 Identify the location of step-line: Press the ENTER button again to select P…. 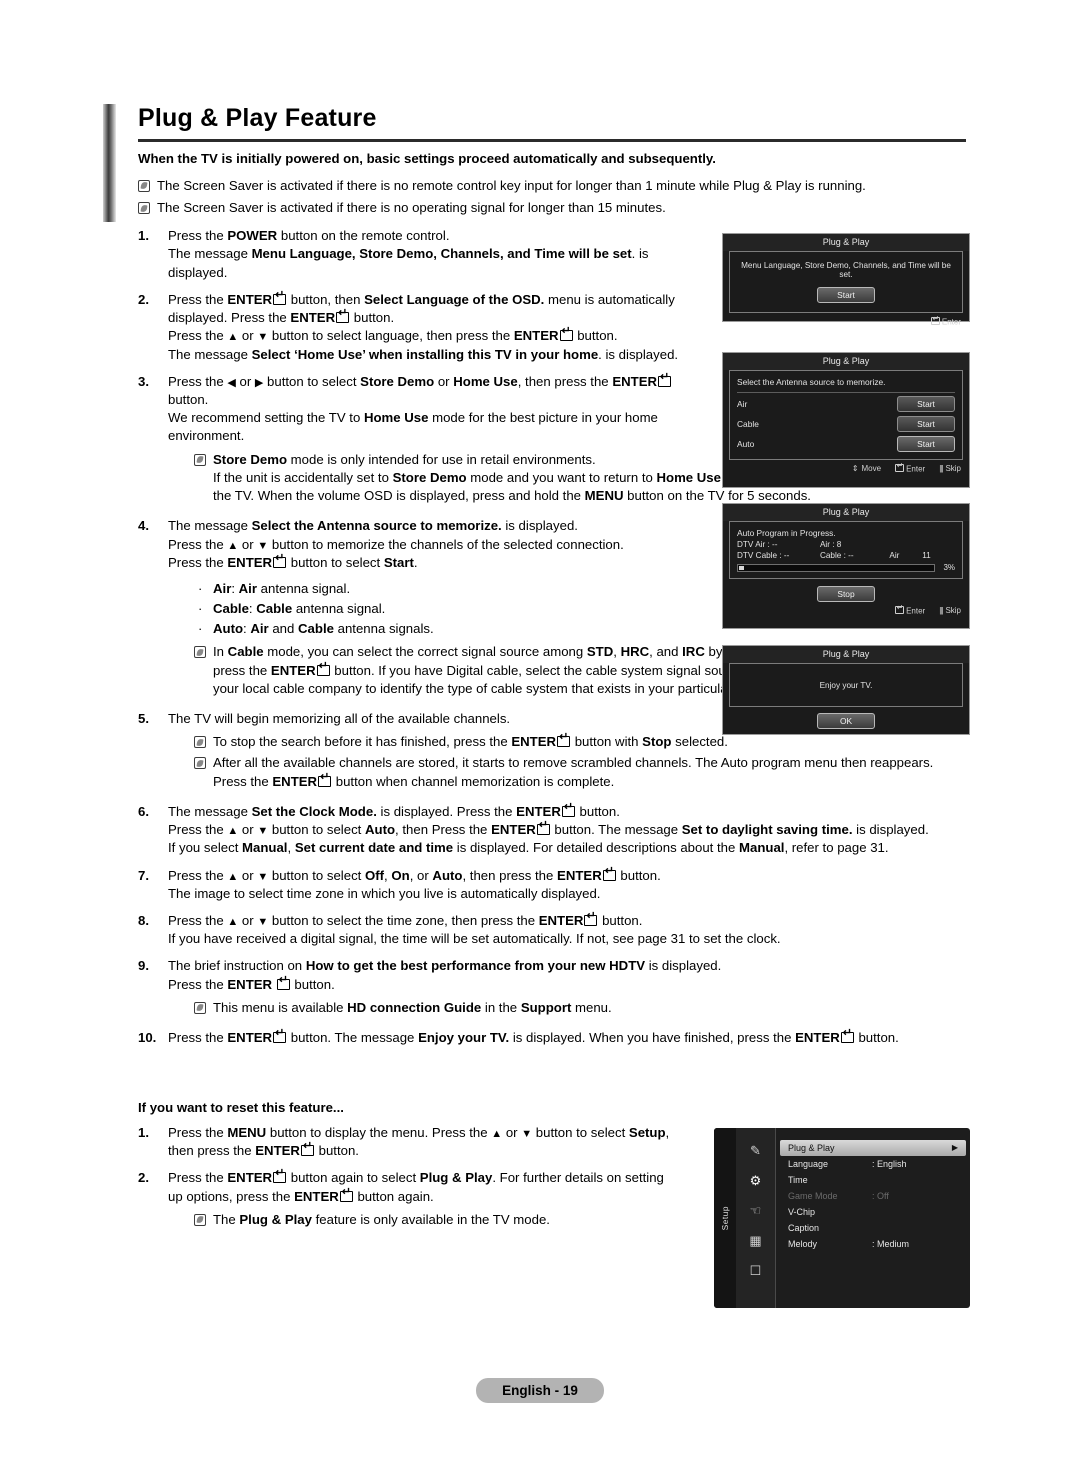
(443, 1177).